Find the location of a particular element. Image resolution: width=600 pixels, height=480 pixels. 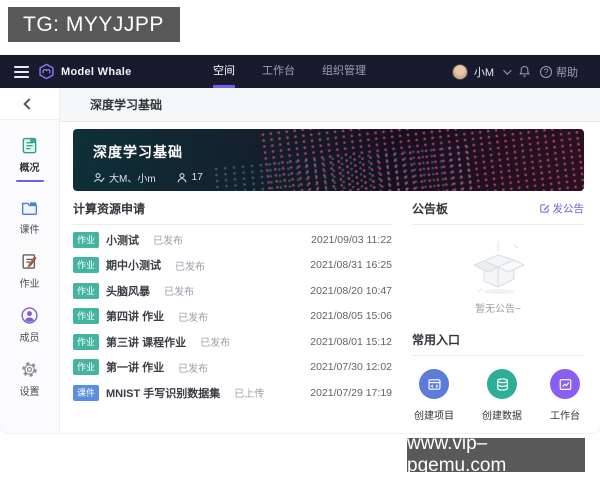

top-navbar: Model Whale 空间 工作台 组织管理 小M 帮助 is located at coordinates (300, 71).